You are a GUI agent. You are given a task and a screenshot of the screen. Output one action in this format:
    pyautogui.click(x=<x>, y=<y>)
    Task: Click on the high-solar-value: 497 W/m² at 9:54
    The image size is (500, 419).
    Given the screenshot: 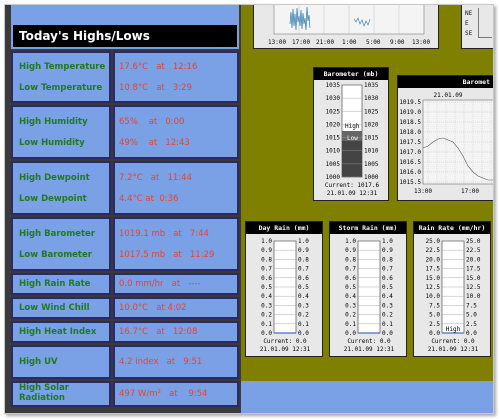 What is the action you would take?
    pyautogui.click(x=163, y=394)
    